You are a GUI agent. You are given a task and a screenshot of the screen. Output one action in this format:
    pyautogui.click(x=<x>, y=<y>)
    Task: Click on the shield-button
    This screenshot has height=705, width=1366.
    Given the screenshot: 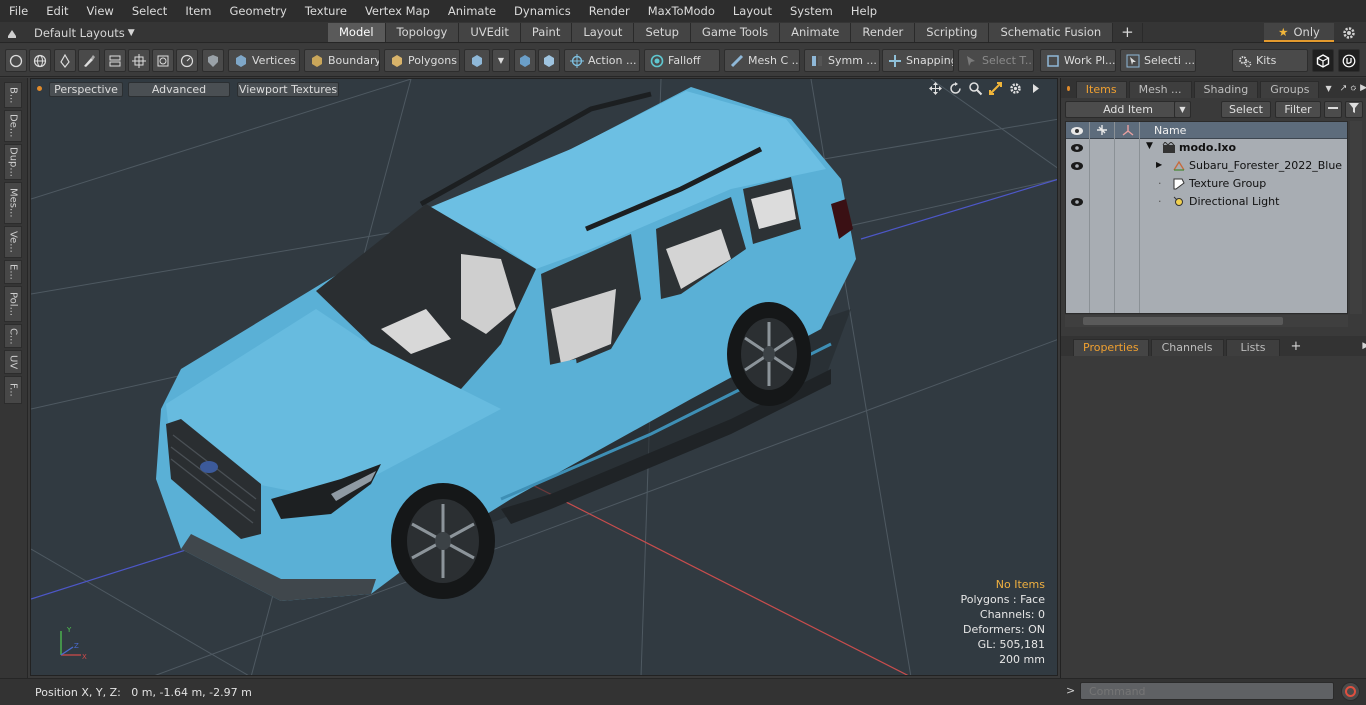 What is the action you would take?
    pyautogui.click(x=213, y=60)
    